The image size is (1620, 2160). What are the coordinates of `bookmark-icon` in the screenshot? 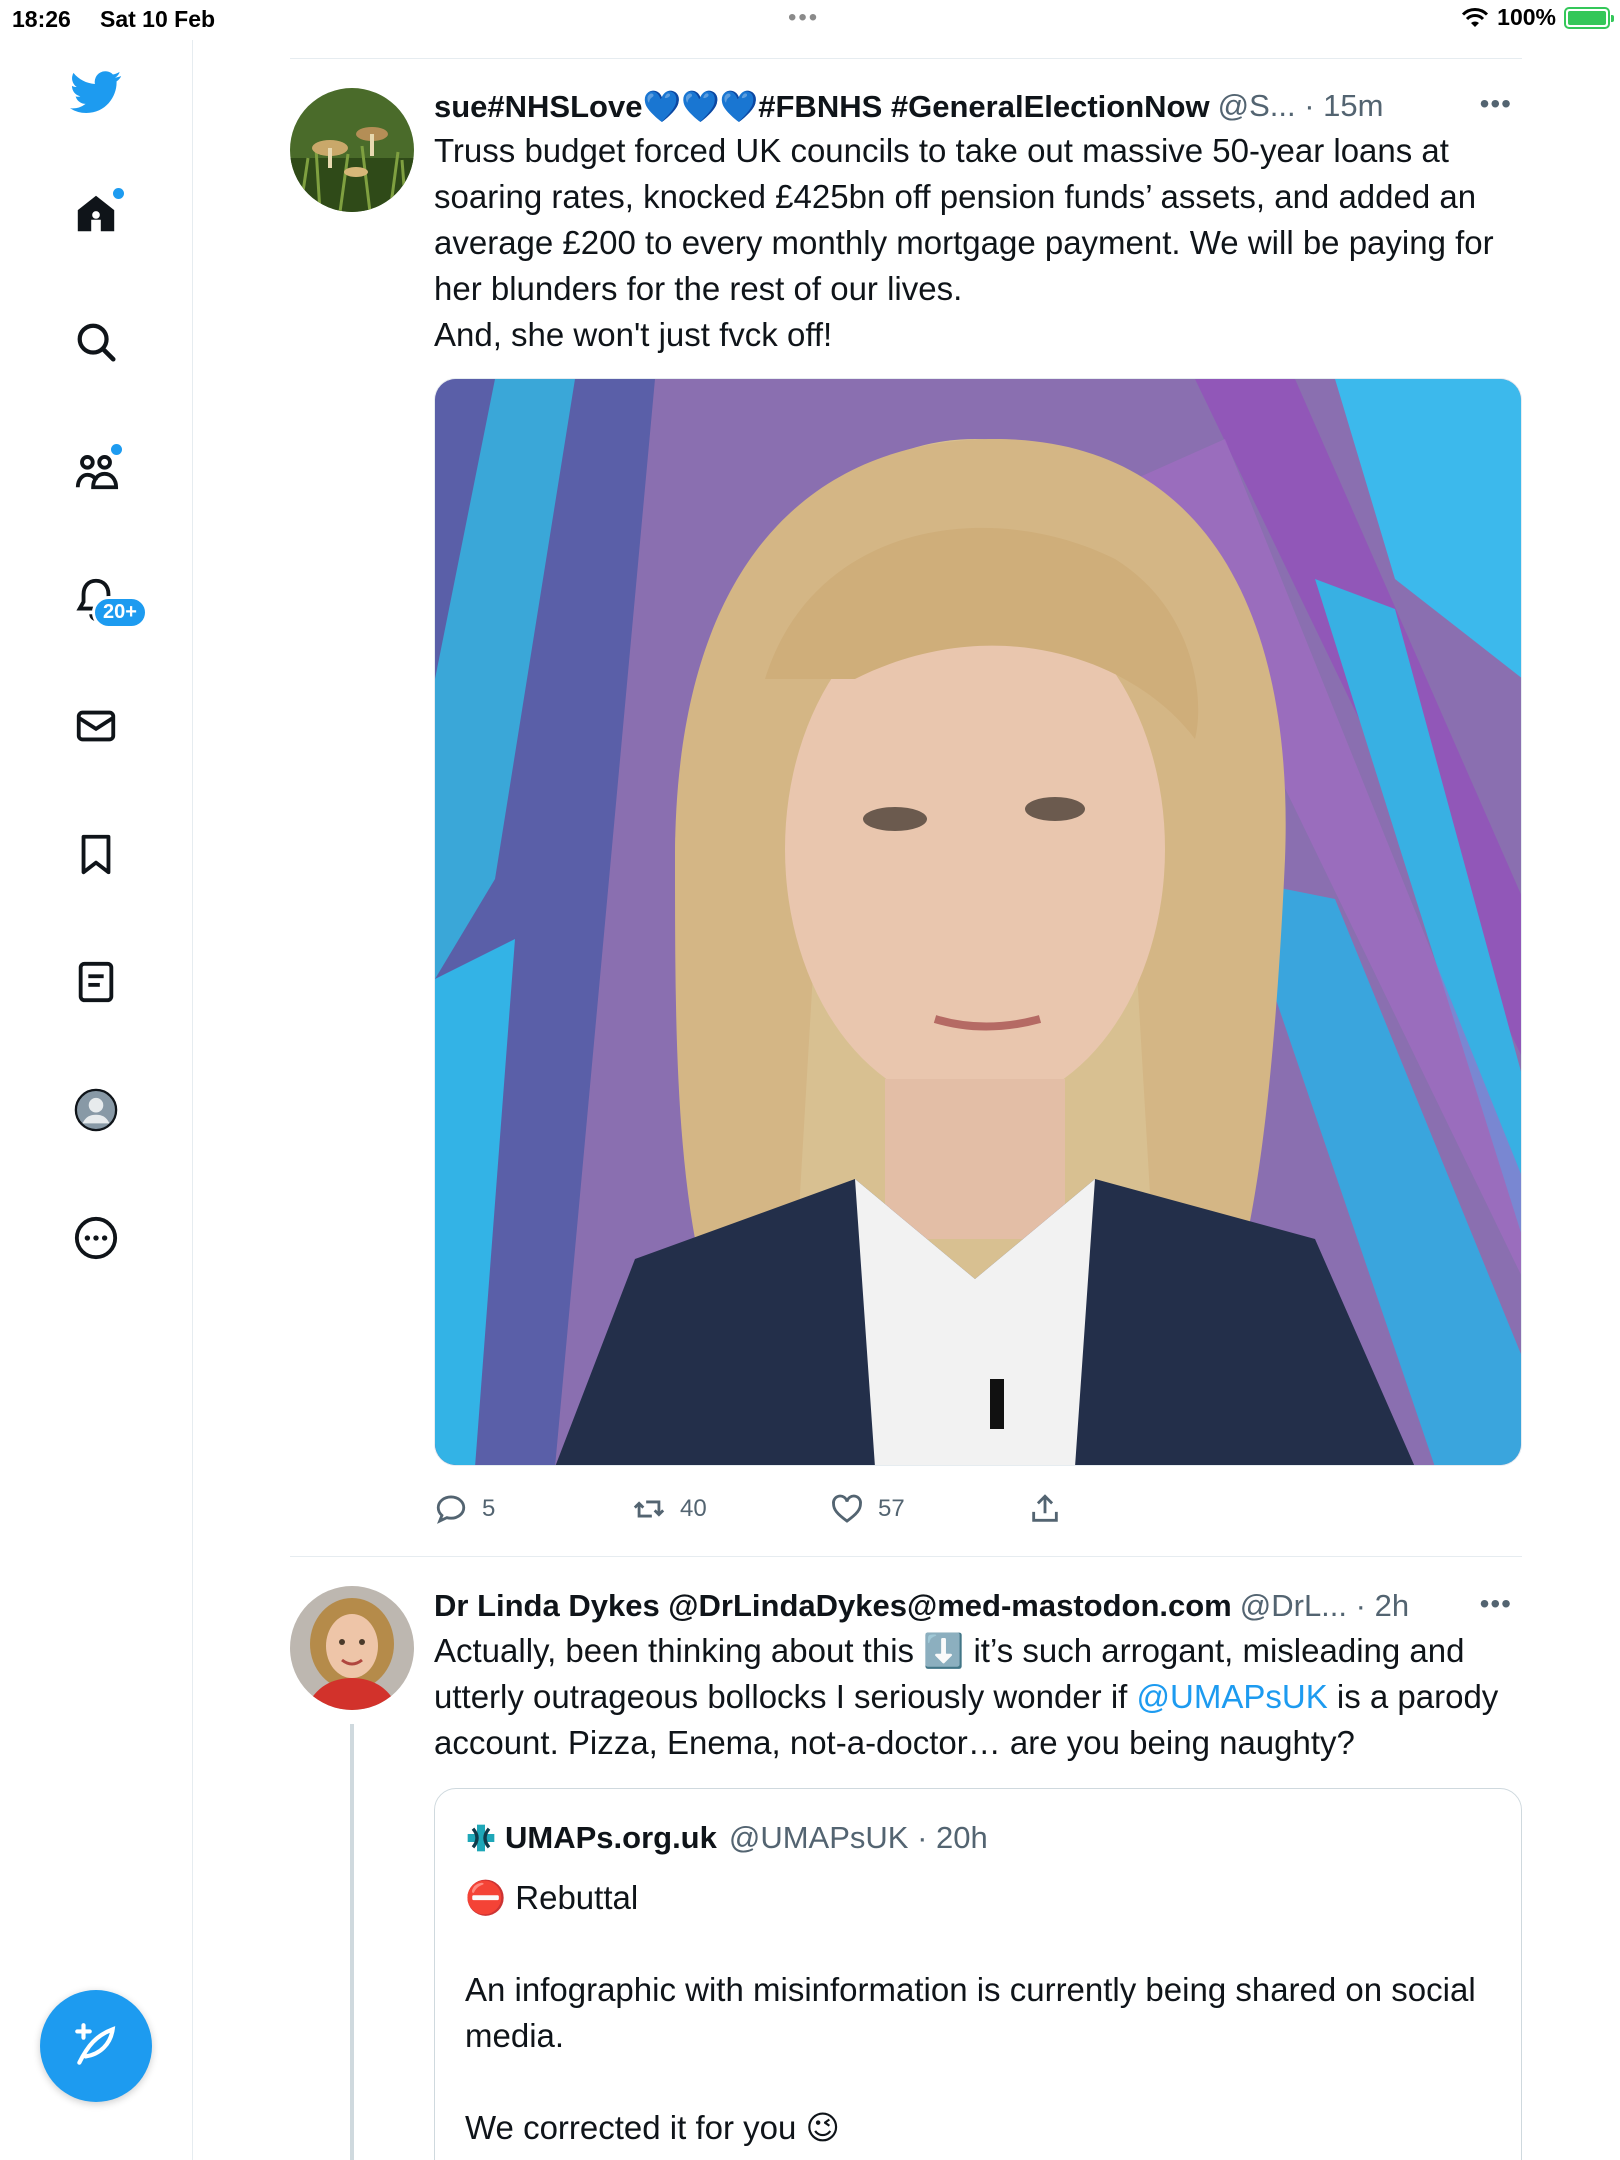 It's located at (96, 854).